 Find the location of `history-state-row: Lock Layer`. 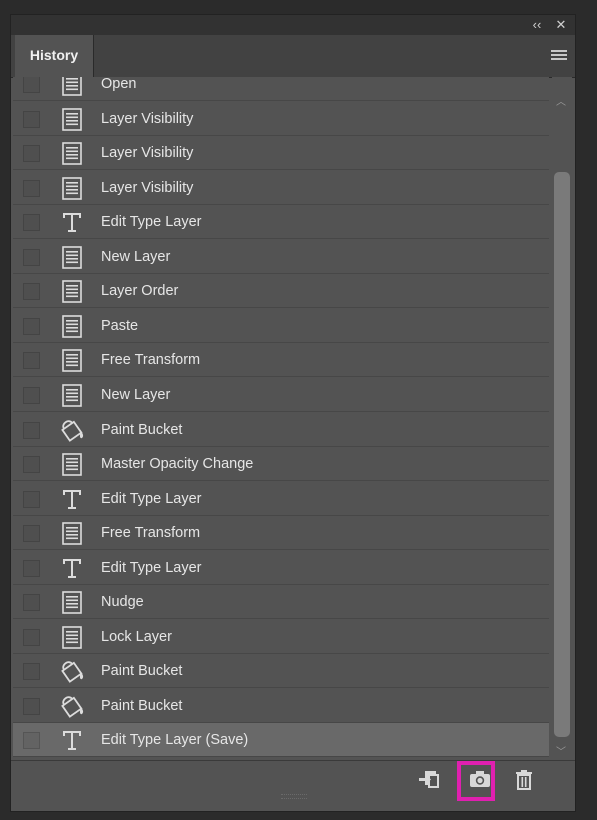

history-state-row: Lock Layer is located at coordinates (281, 636).